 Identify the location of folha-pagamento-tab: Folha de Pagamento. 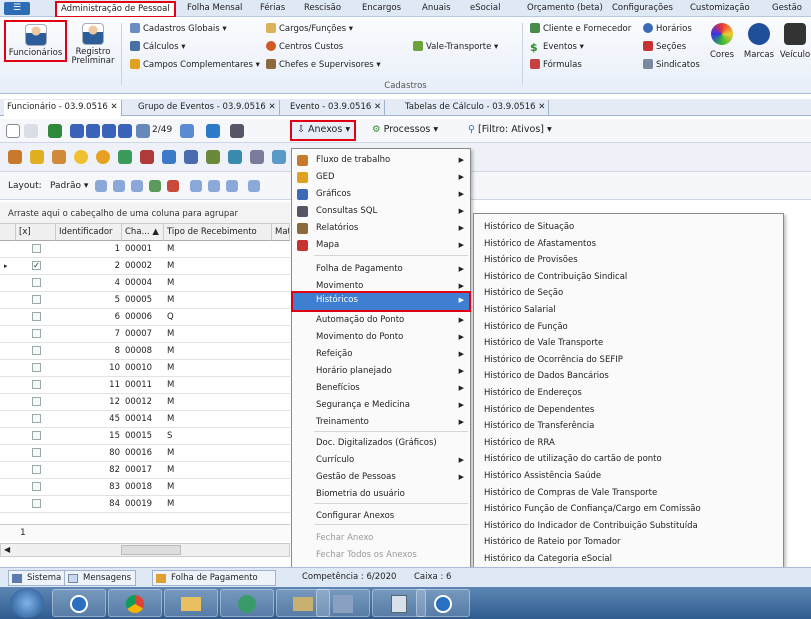
(214, 578).